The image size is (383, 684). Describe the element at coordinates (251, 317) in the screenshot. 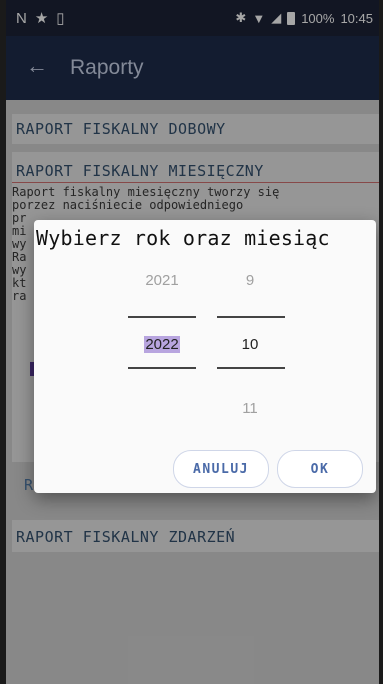

I see `month-picker-line-top` at that location.